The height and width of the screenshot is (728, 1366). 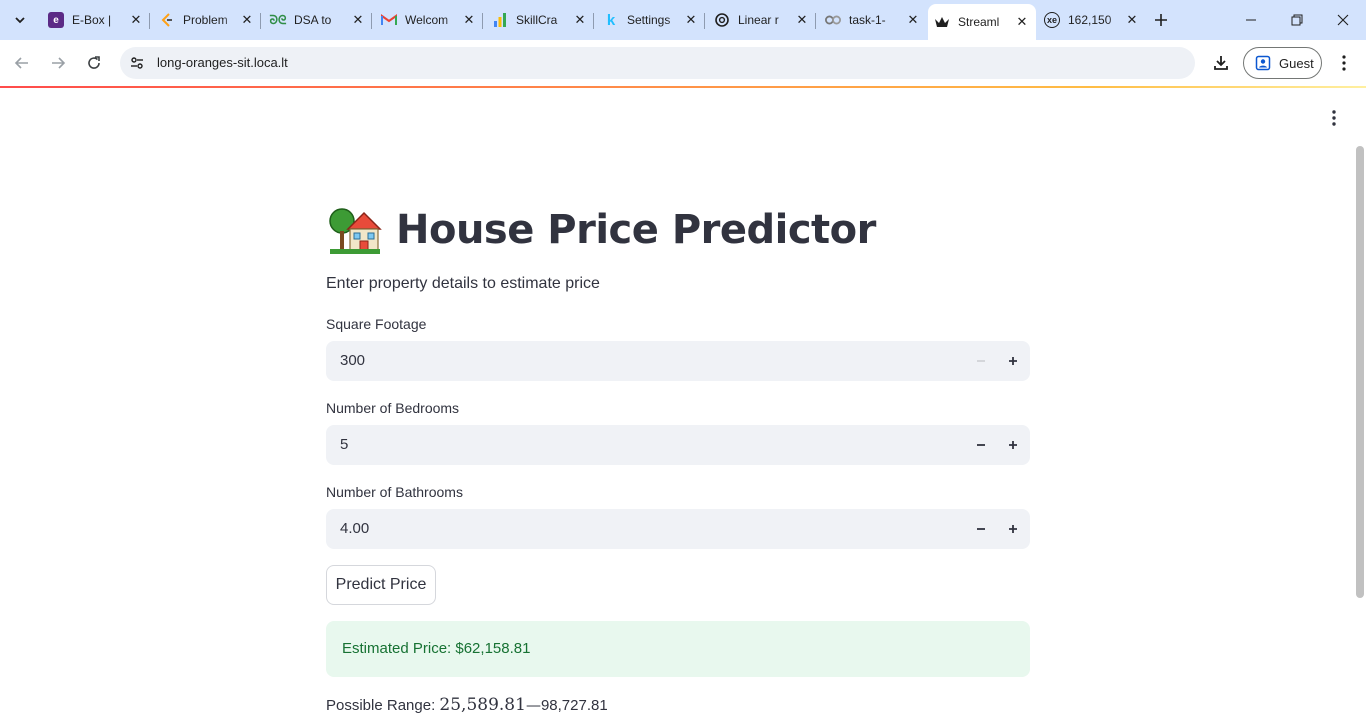 What do you see at coordinates (537, 20) in the screenshot?
I see `tab-title: SkillCra` at bounding box center [537, 20].